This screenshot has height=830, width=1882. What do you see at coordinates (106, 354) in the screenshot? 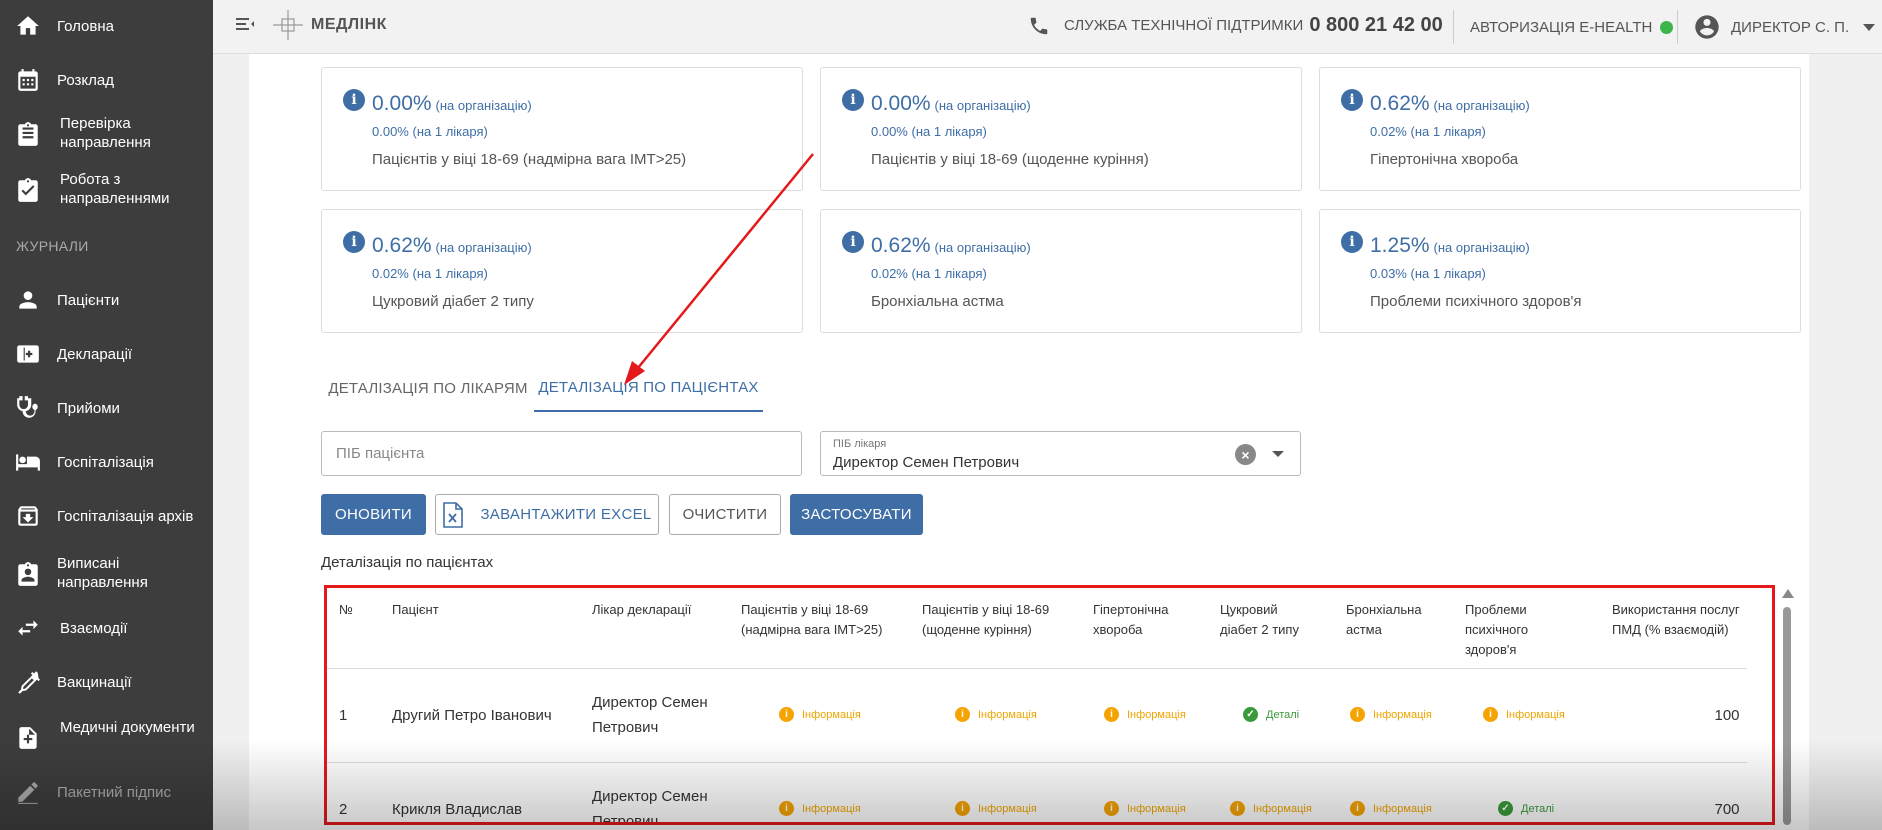
I see `sidebar-item-declarations: Декларації` at bounding box center [106, 354].